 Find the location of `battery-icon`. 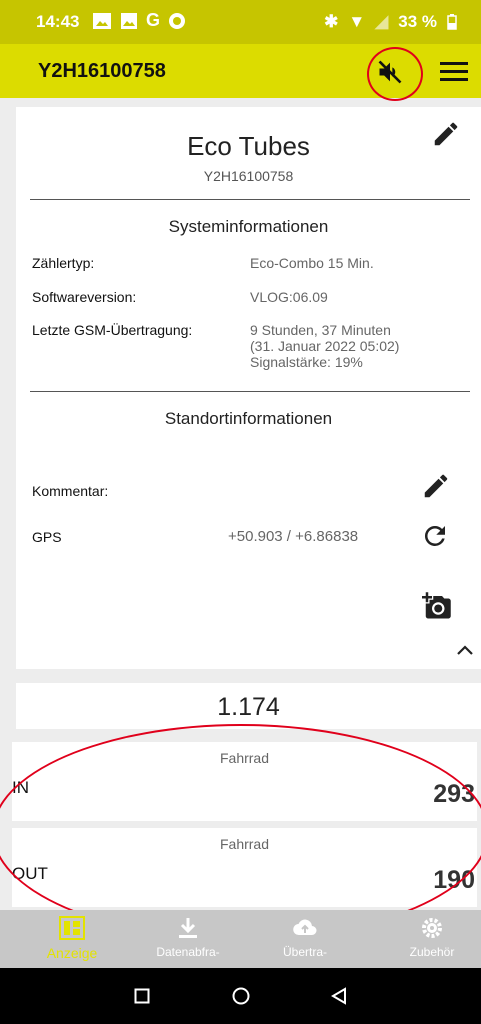

battery-icon is located at coordinates (452, 22).